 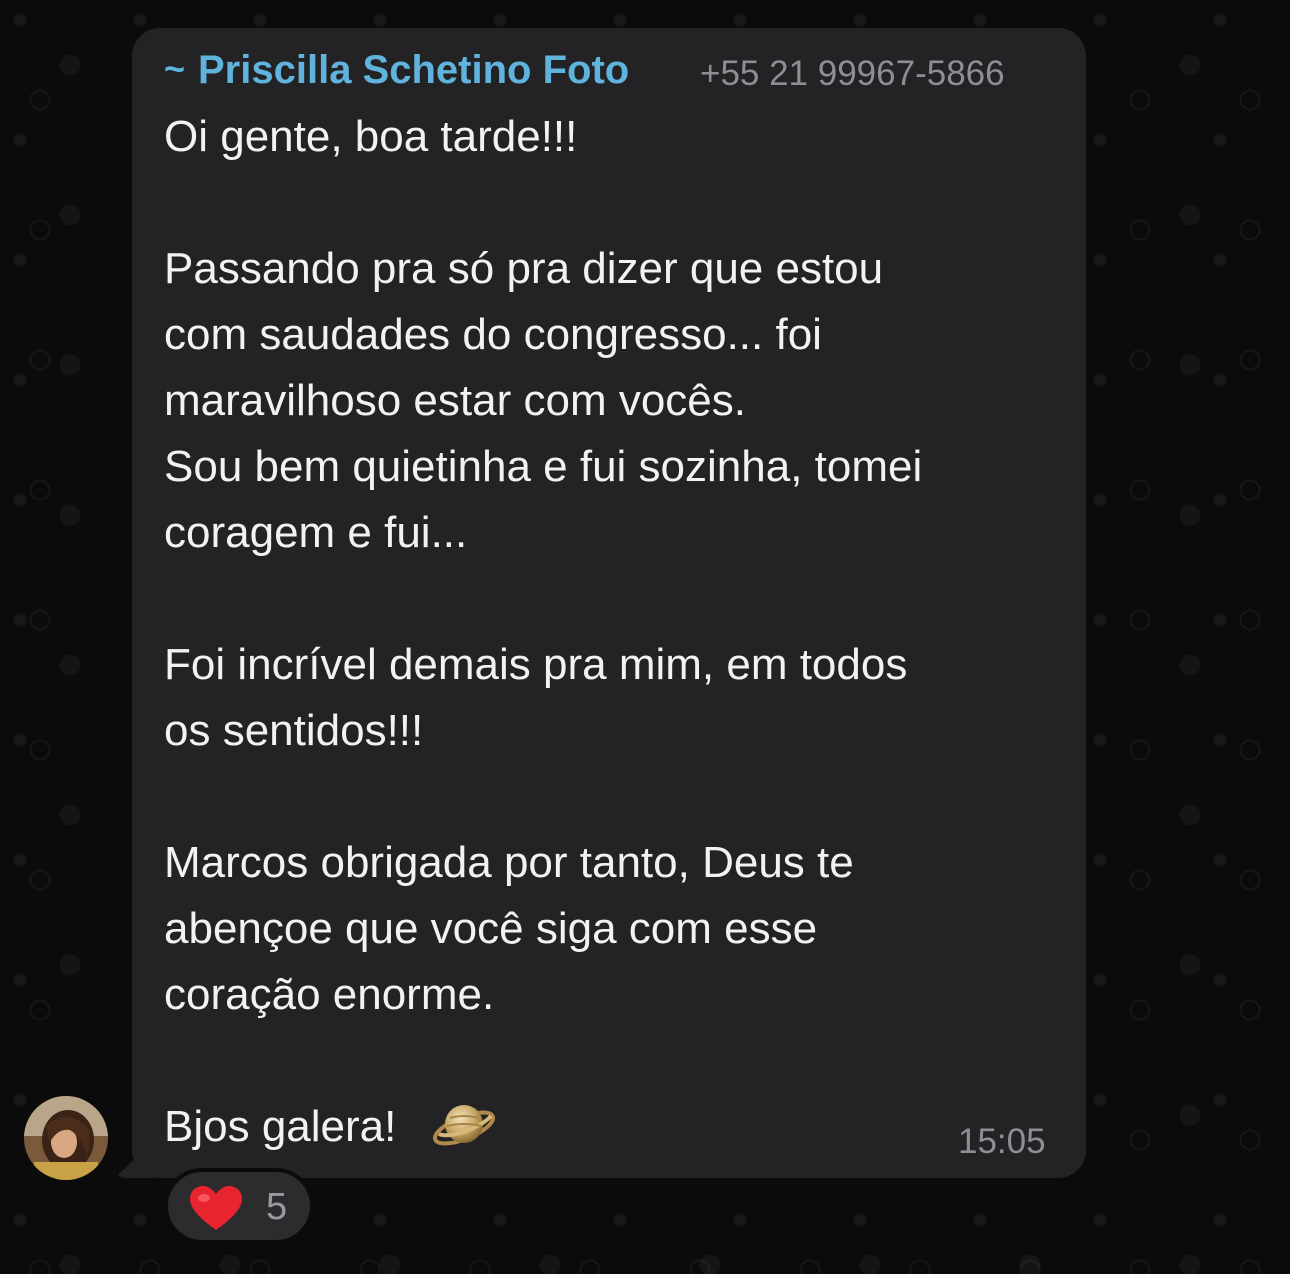 I want to click on avatar-photo, so click(x=66, y=1138).